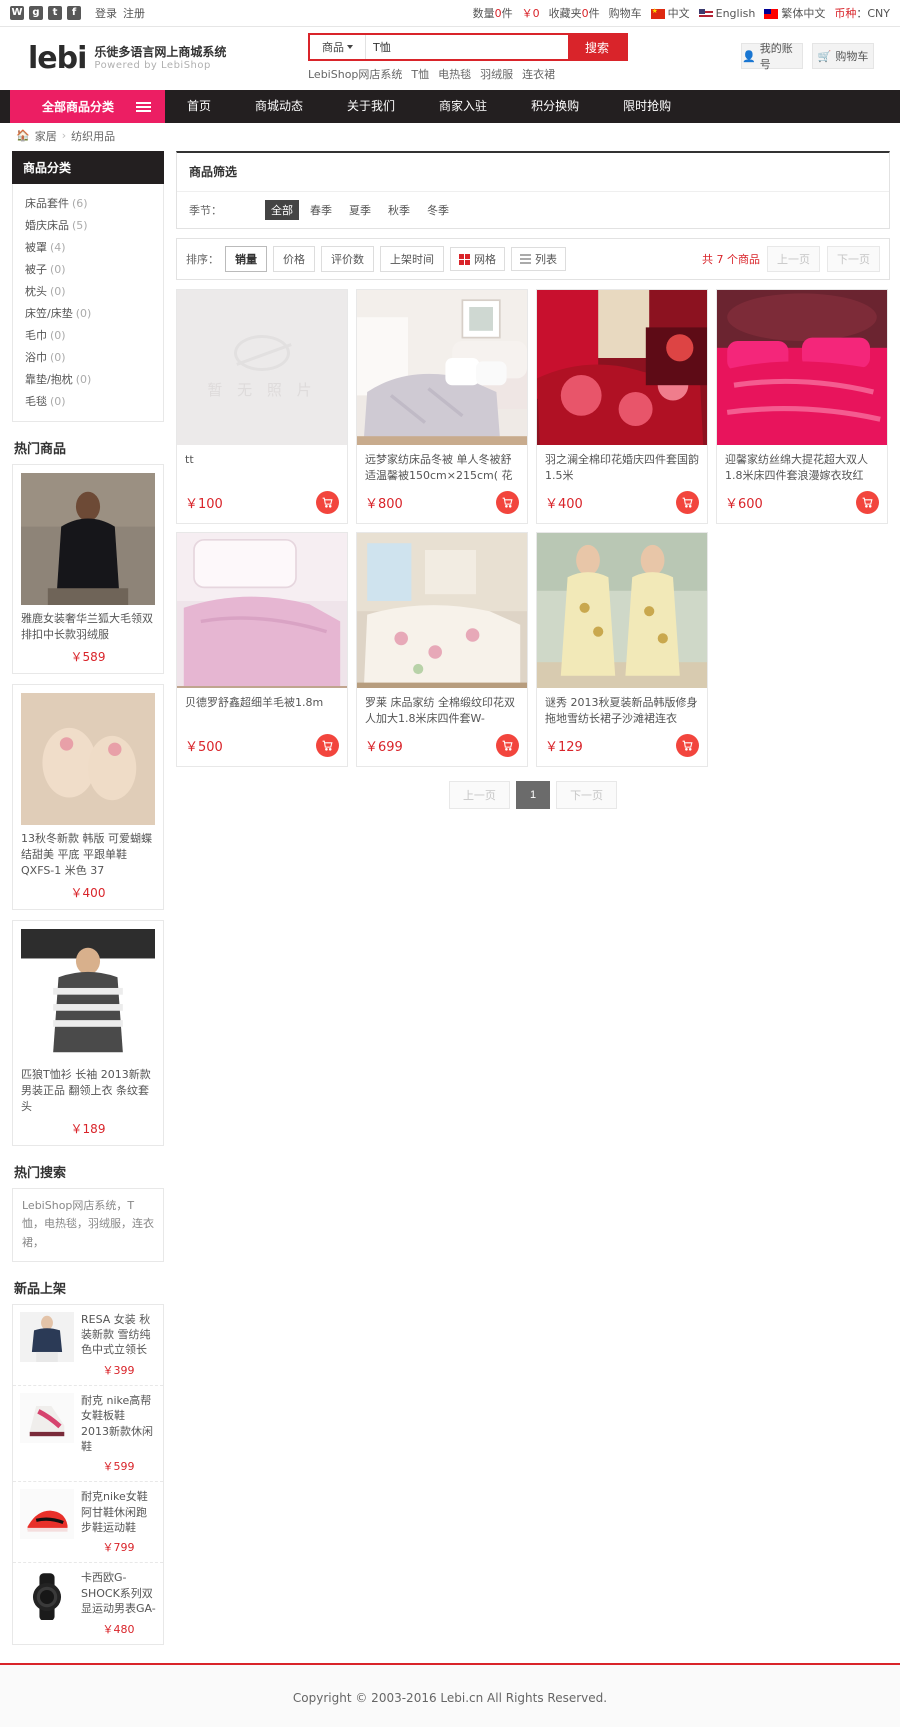  What do you see at coordinates (333, 47) in the screenshot?
I see `search-category-label: 商品` at bounding box center [333, 47].